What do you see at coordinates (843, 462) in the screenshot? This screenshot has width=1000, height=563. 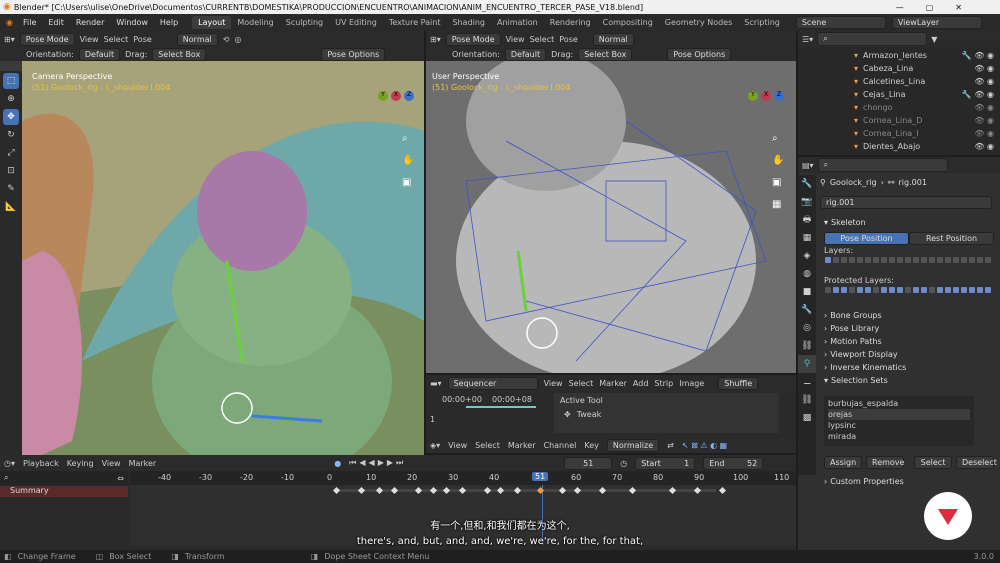 I see `assign-button: Assign` at bounding box center [843, 462].